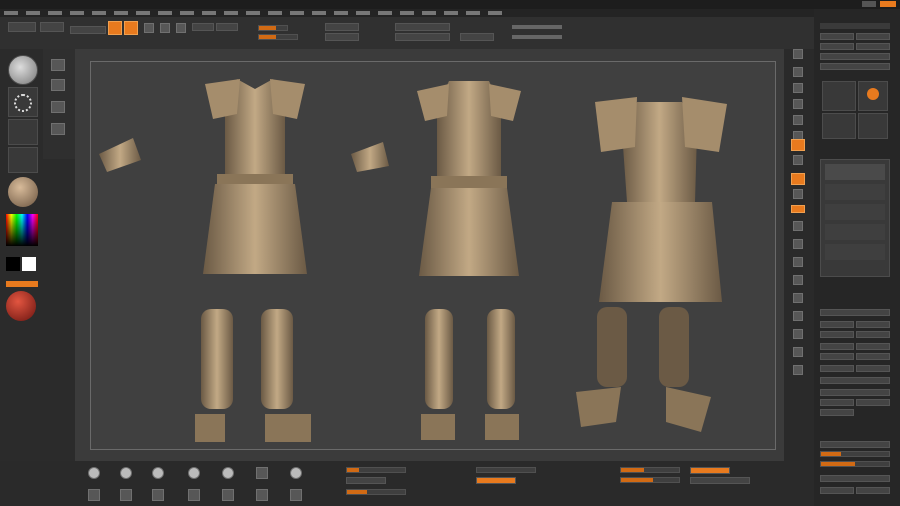 Image resolution: width=900 pixels, height=506 pixels. Describe the element at coordinates (254, 13) in the screenshot. I see `menu-items` at that location.